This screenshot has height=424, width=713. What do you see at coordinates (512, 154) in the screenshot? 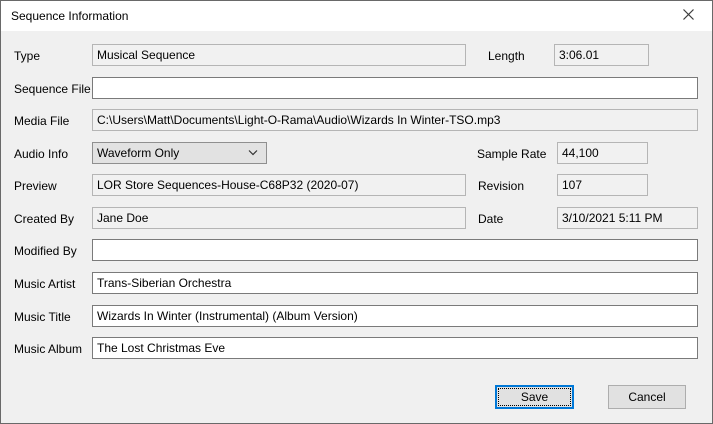
I see `sample-rate-label: Sample Rate` at bounding box center [512, 154].